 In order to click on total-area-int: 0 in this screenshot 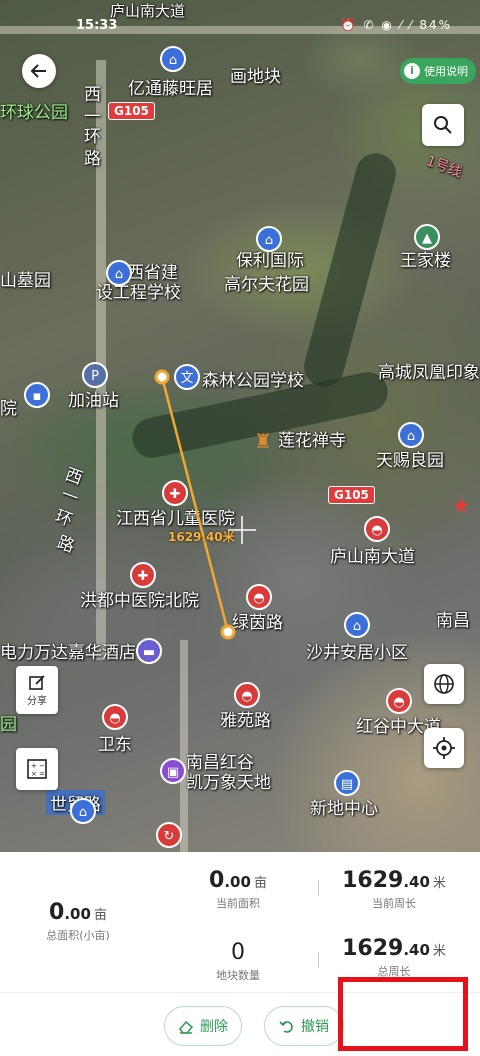, I will do `click(57, 912)`.